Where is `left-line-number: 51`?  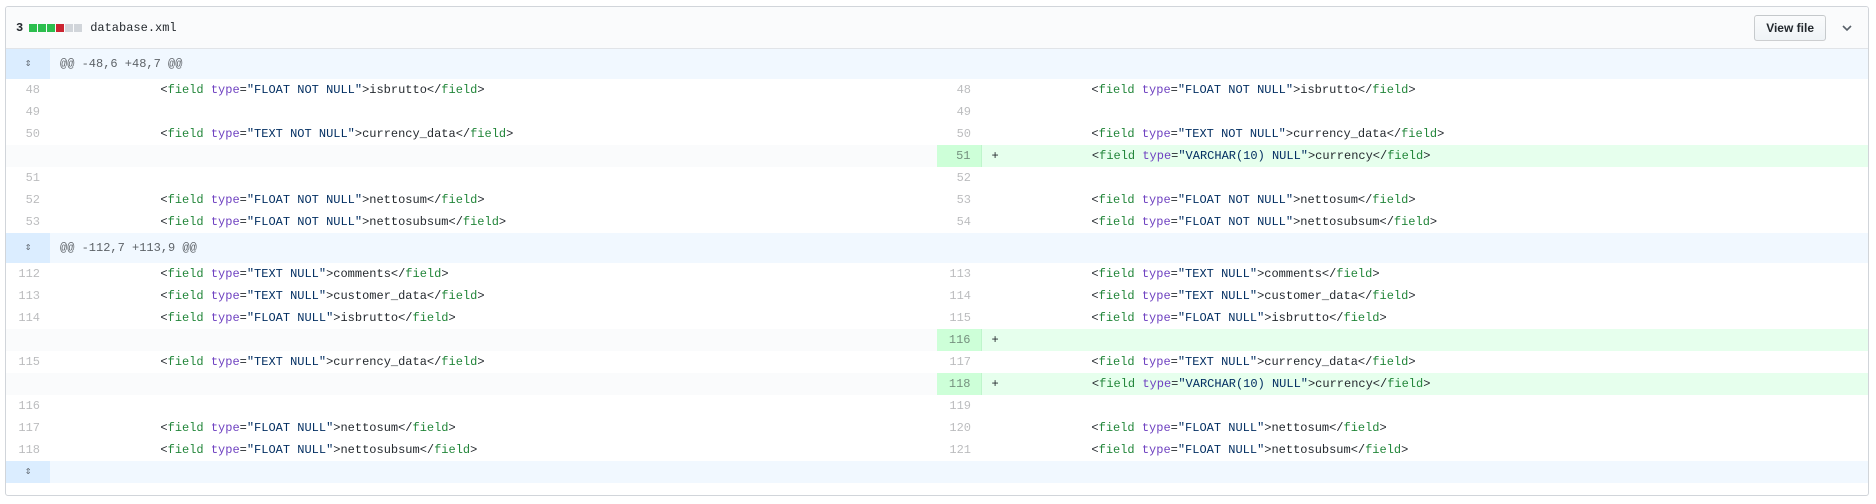
left-line-number: 51 is located at coordinates (28, 178).